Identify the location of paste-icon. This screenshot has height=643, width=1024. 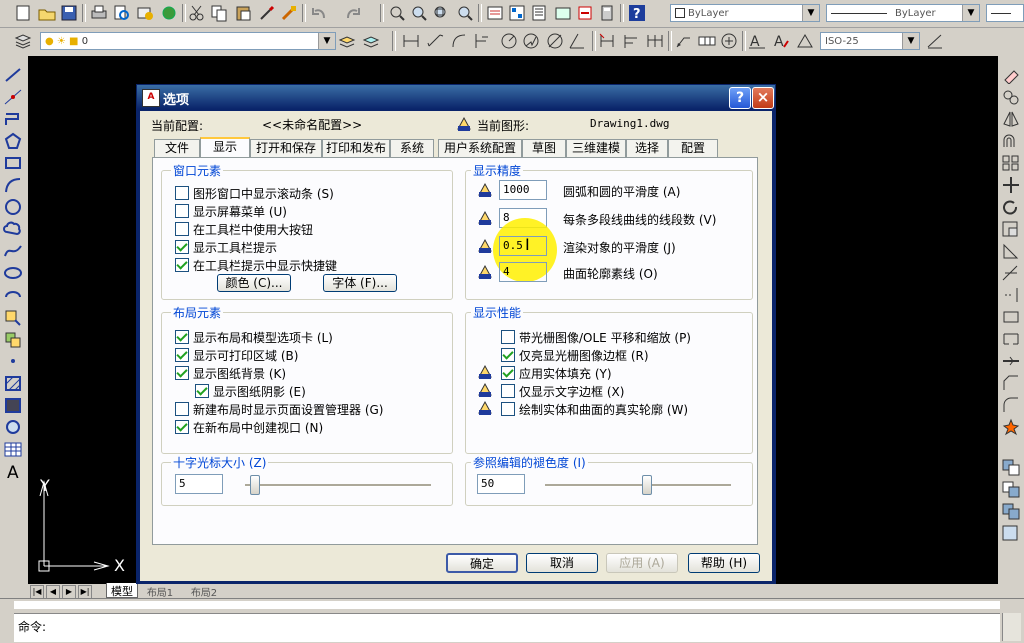
(243, 13).